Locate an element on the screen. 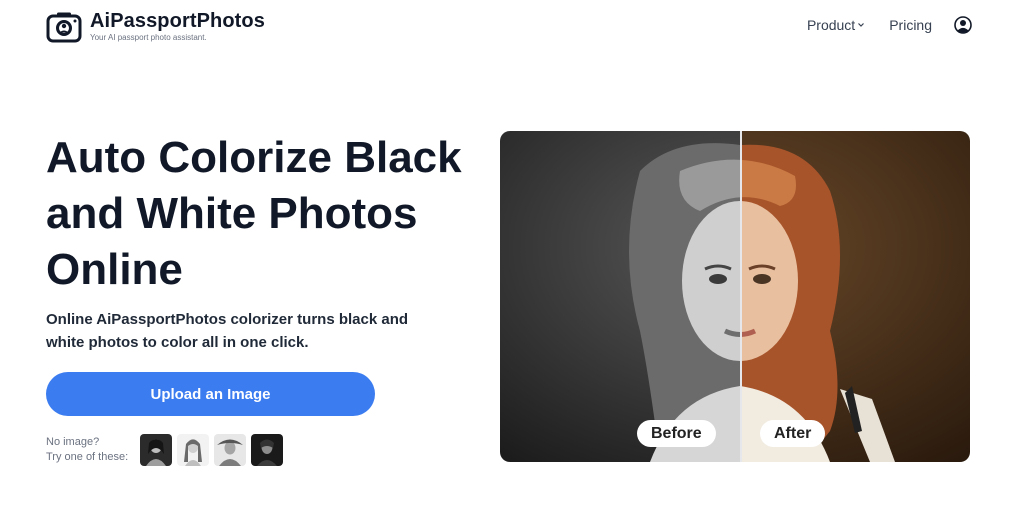 The image size is (1024, 524). user-circle-icon is located at coordinates (963, 25).